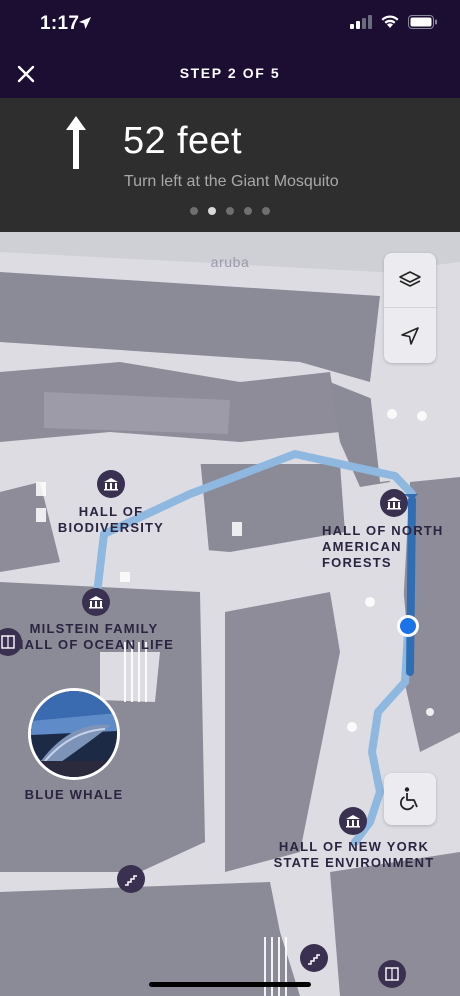 This screenshot has width=460, height=996. What do you see at coordinates (85, 25) in the screenshot?
I see `location-services-icon` at bounding box center [85, 25].